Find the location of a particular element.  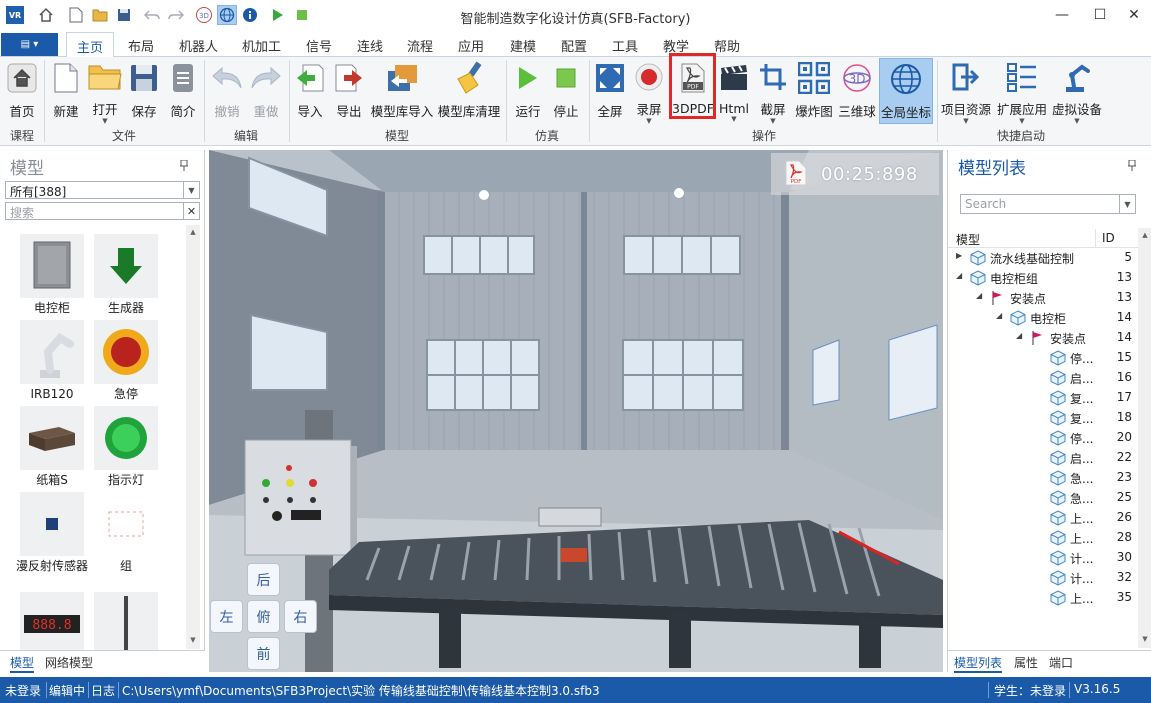

view-left-button: 左 is located at coordinates (226, 616).